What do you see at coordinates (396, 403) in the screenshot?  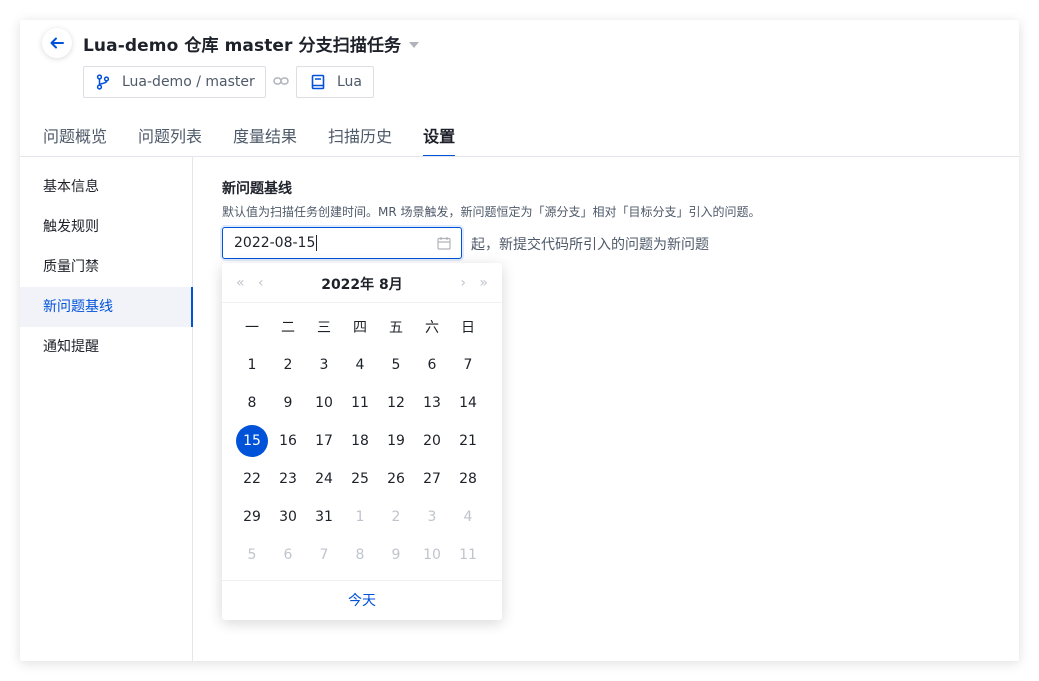 I see `calendar-day: 12` at bounding box center [396, 403].